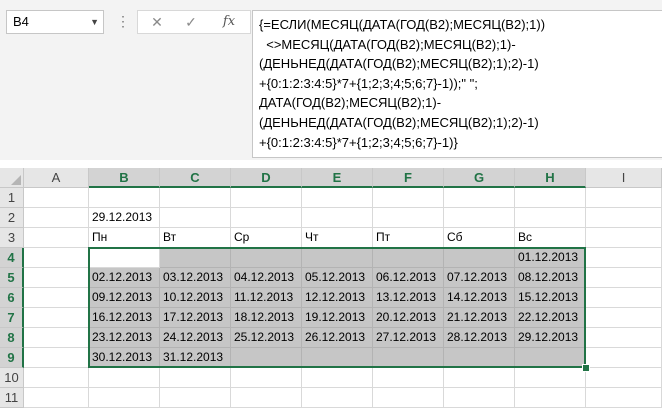  I want to click on cell: Чт, so click(337, 238).